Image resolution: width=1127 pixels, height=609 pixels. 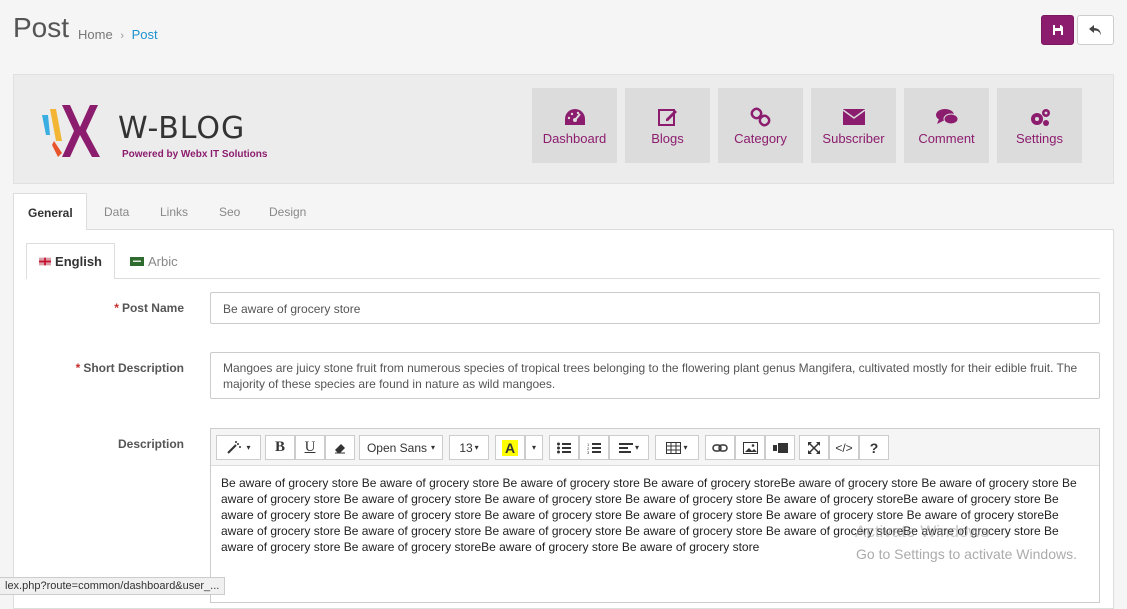 I want to click on image-button, so click(x=750, y=447).